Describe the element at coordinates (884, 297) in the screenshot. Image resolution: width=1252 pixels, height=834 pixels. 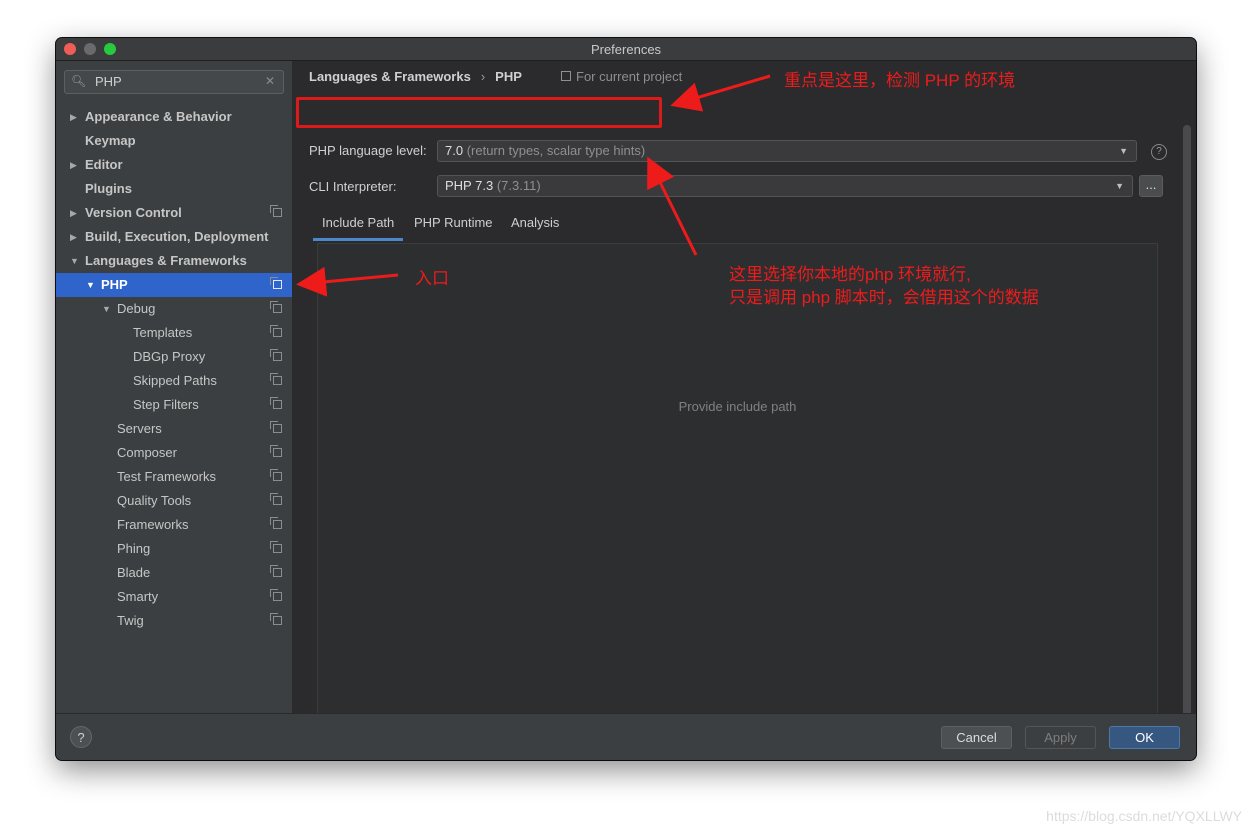
I see `annotation-cli-line2: 只是调用 php 脚本时，会借用这个的数据` at that location.